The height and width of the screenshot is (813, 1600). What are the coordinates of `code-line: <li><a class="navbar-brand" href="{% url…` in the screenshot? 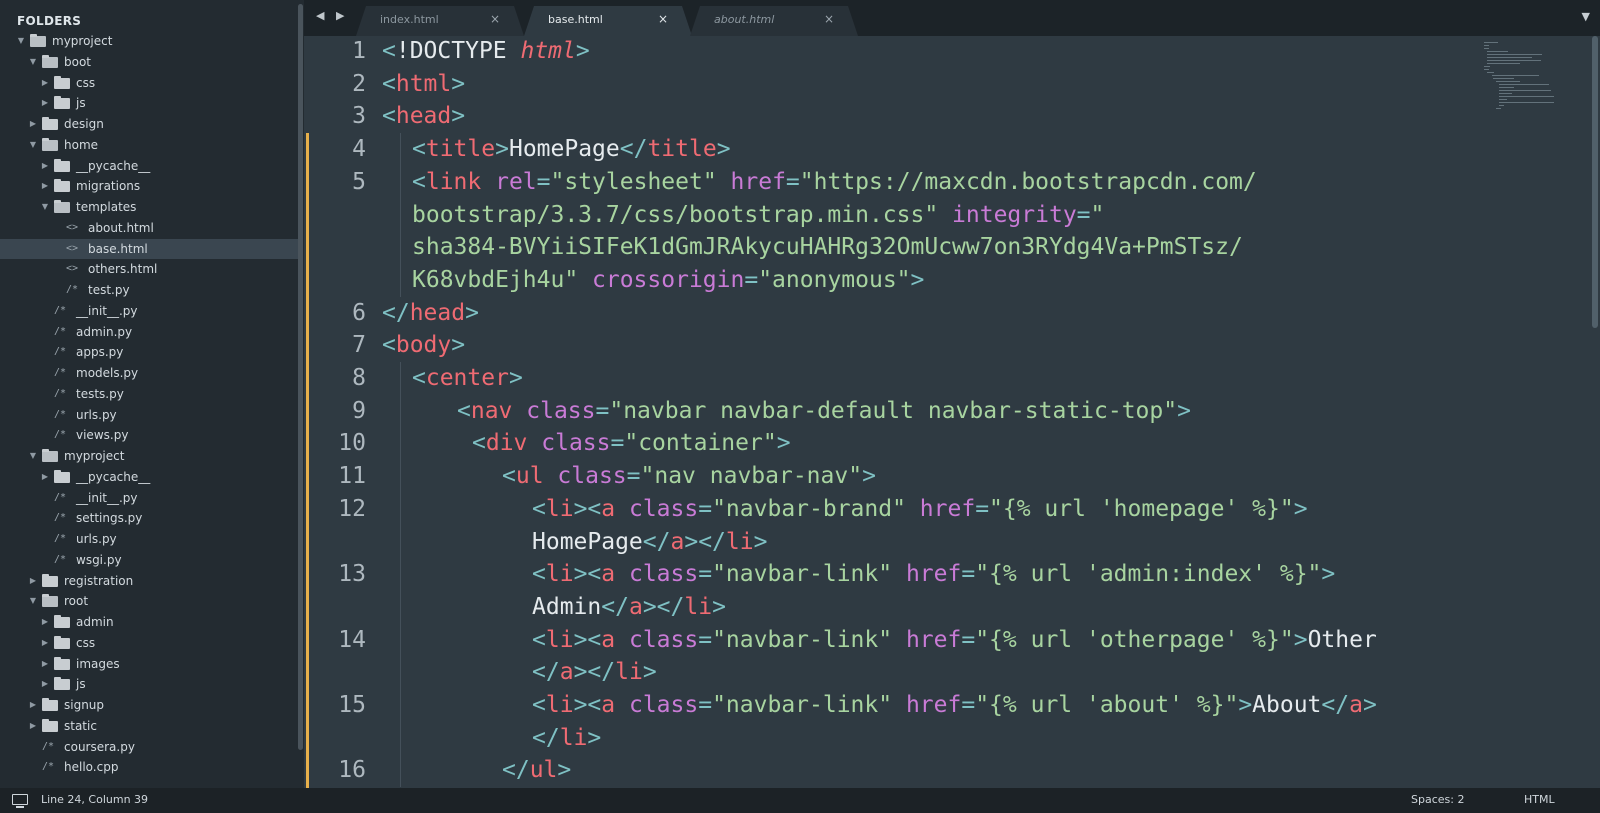 It's located at (920, 509).